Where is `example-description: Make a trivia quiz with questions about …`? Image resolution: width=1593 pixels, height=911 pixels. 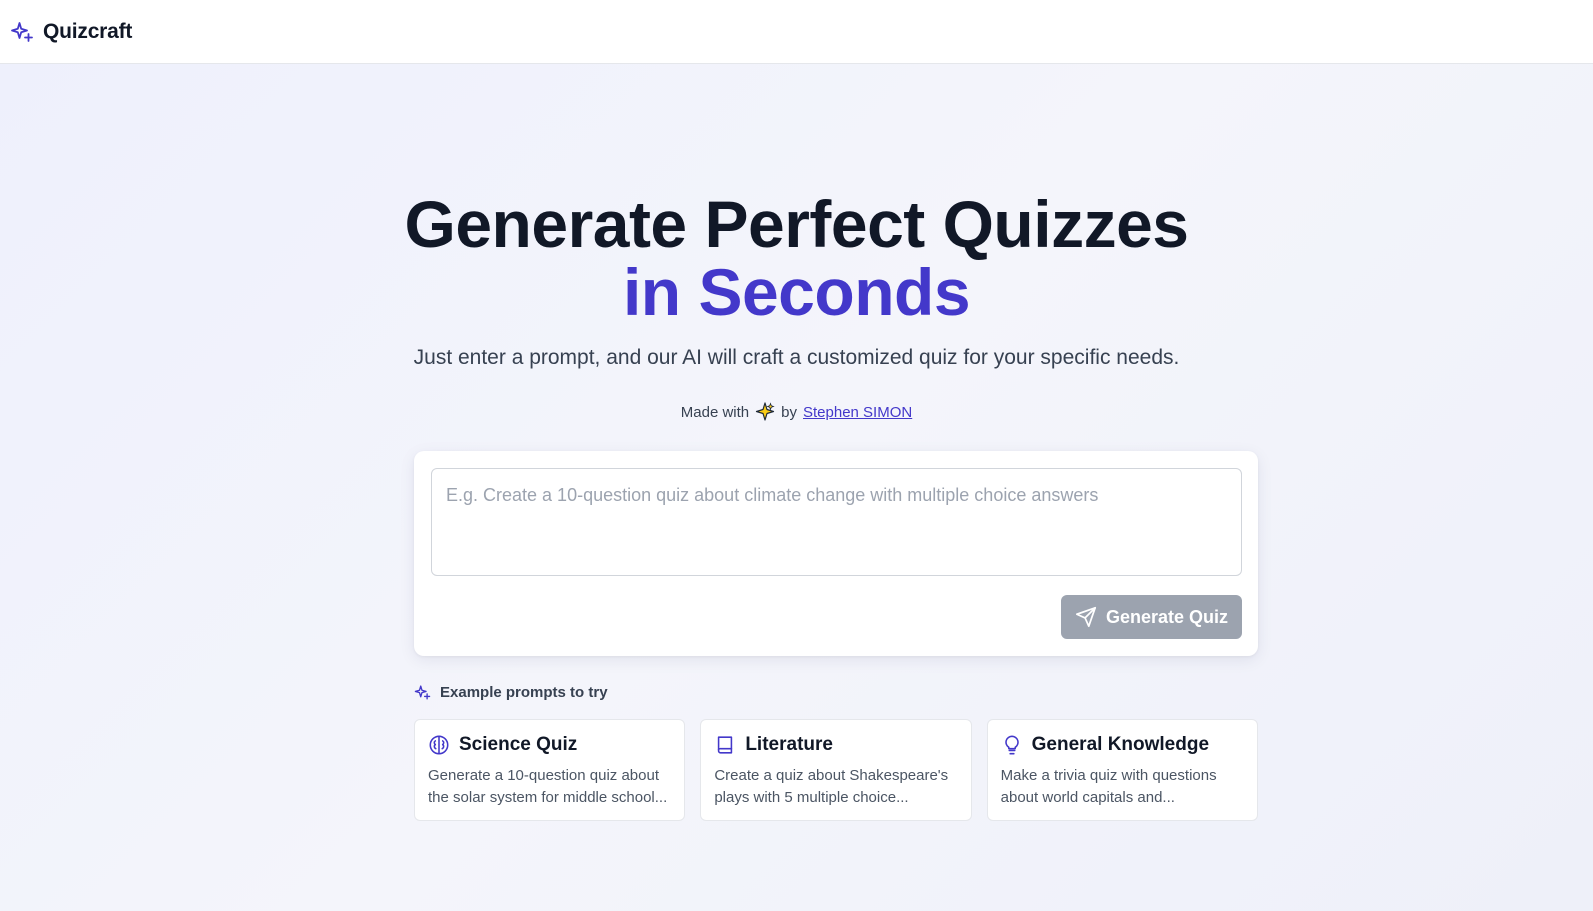 example-description: Make a trivia quiz with questions about … is located at coordinates (1108, 786).